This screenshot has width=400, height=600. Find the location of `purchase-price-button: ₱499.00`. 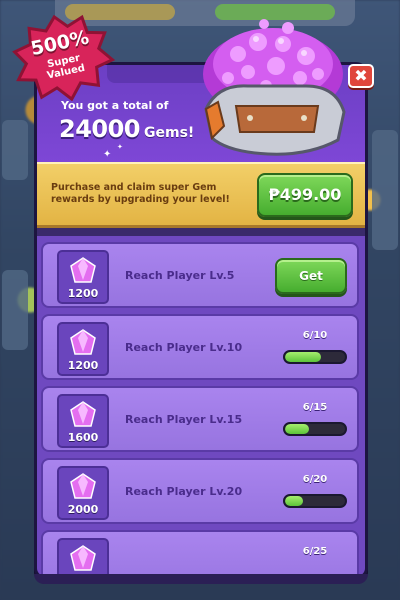

purchase-price-button: ₱499.00 is located at coordinates (305, 195).